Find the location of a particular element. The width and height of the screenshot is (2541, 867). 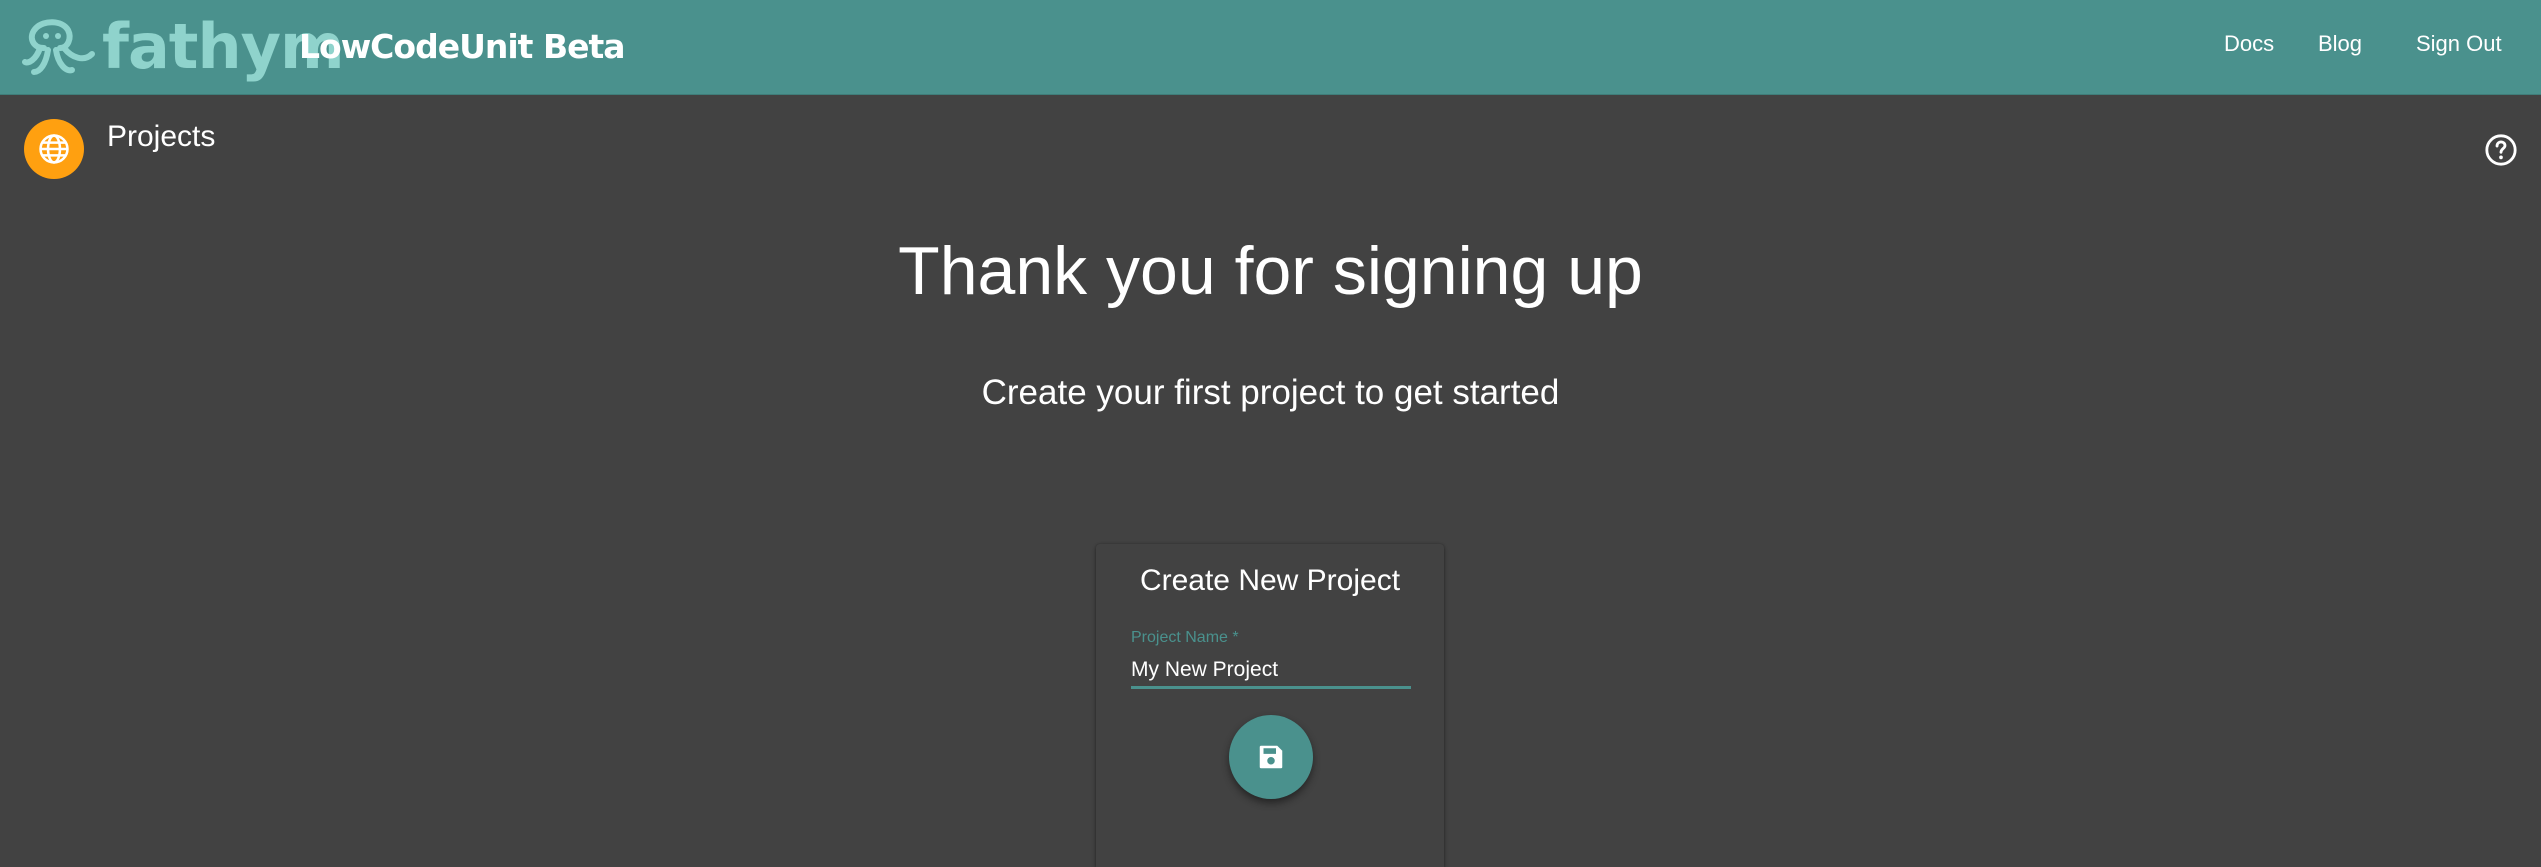

help-circle-icon is located at coordinates (2501, 150).